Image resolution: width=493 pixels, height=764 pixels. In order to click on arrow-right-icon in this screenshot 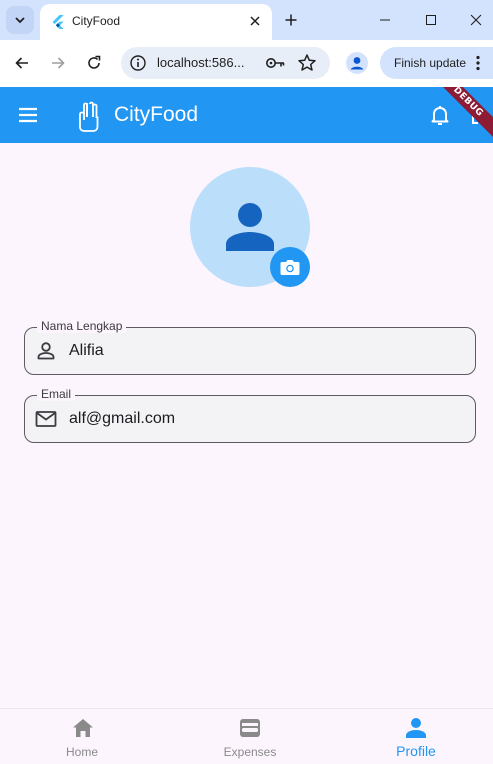, I will do `click(58, 63)`.